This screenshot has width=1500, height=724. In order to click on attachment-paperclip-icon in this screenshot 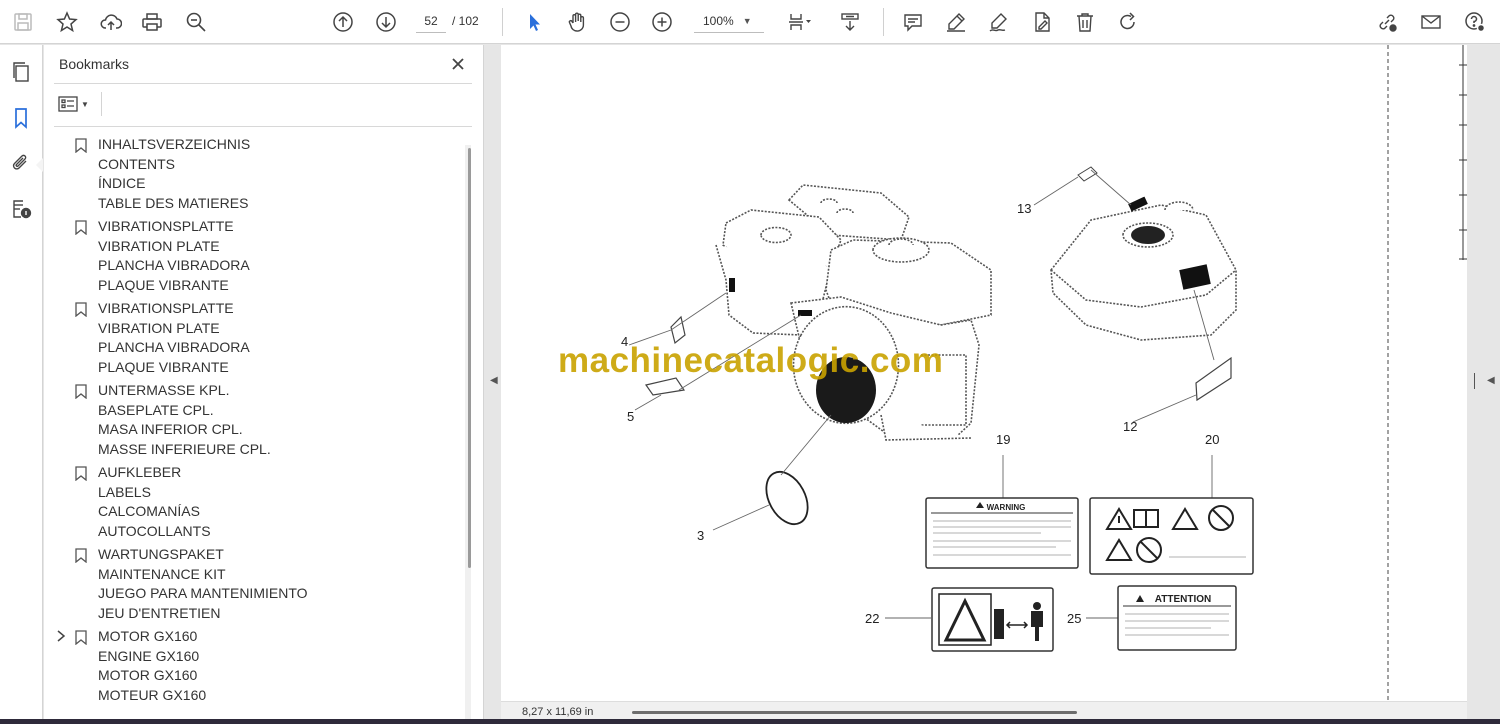, I will do `click(21, 163)`.